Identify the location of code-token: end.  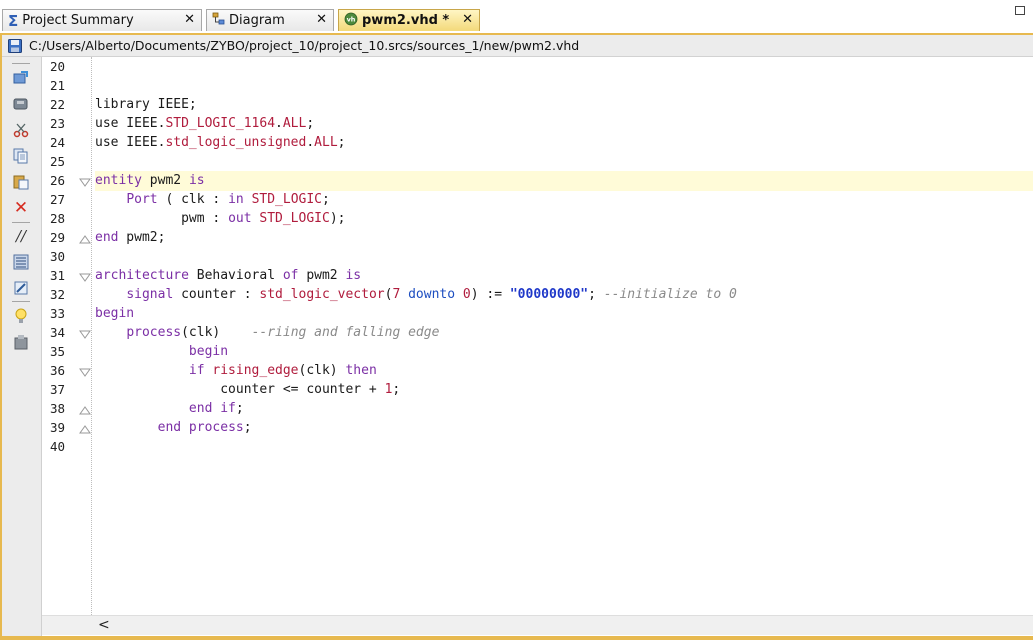
(107, 237).